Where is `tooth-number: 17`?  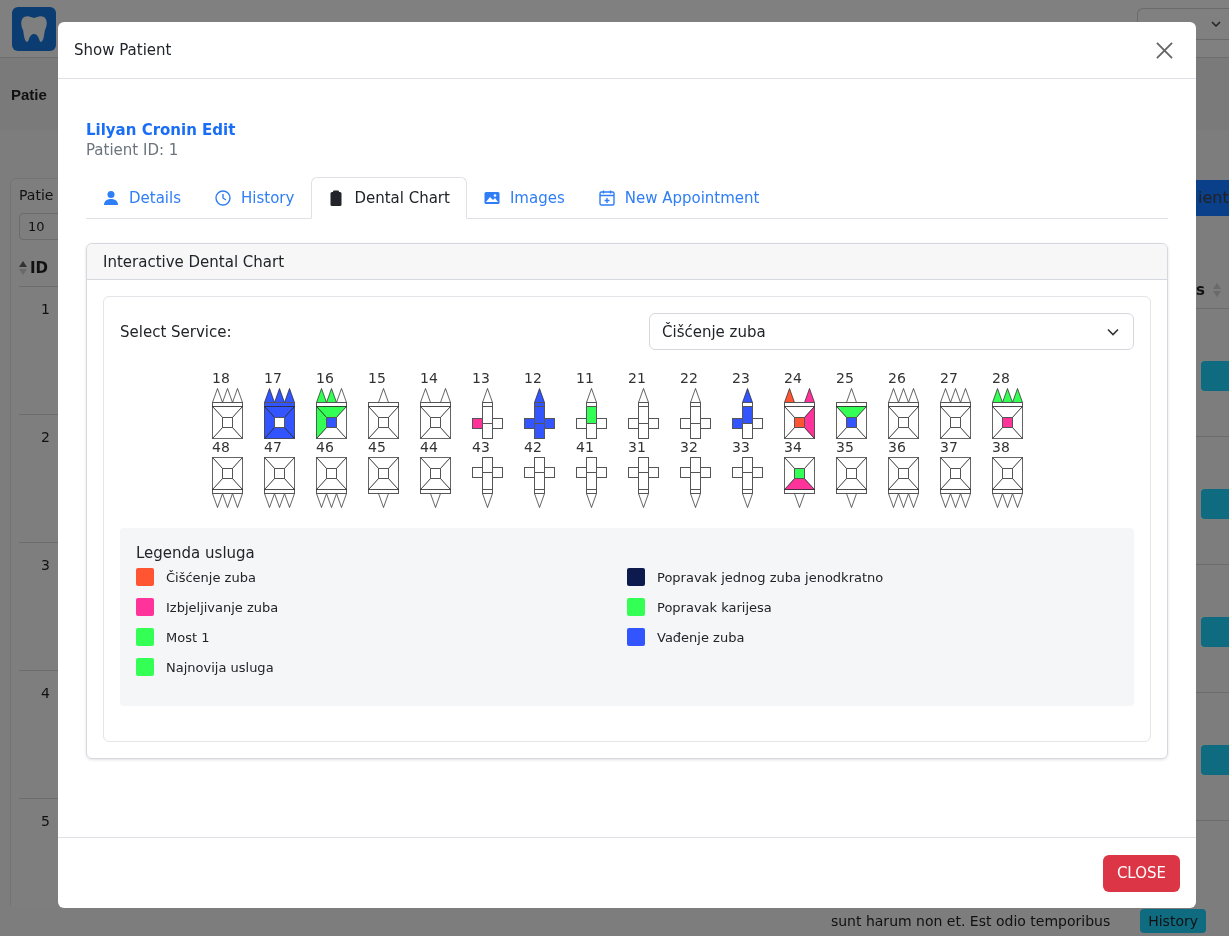
tooth-number: 17 is located at coordinates (273, 378).